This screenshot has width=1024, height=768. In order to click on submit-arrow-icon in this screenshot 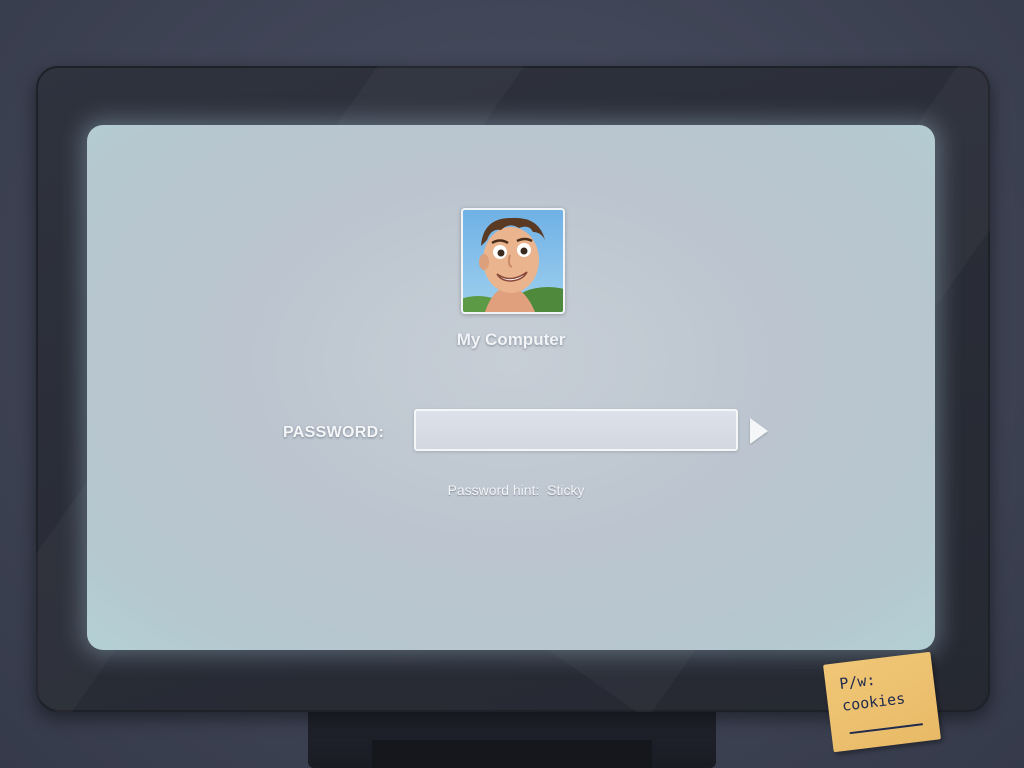, I will do `click(759, 431)`.